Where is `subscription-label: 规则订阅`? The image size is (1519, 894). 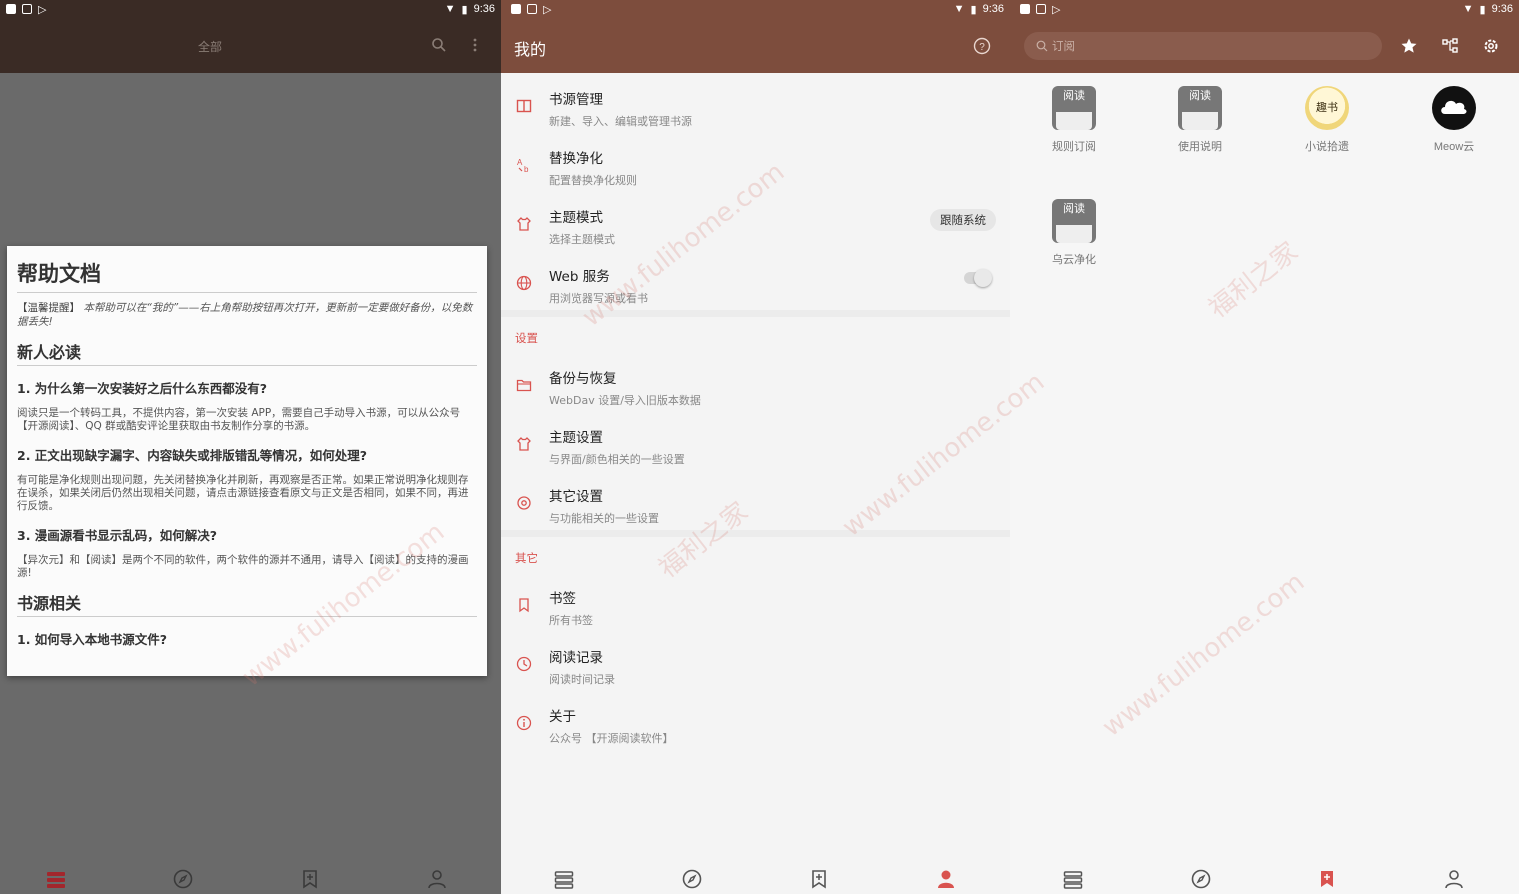
subscription-label: 规则订阅 is located at coordinates (1074, 147).